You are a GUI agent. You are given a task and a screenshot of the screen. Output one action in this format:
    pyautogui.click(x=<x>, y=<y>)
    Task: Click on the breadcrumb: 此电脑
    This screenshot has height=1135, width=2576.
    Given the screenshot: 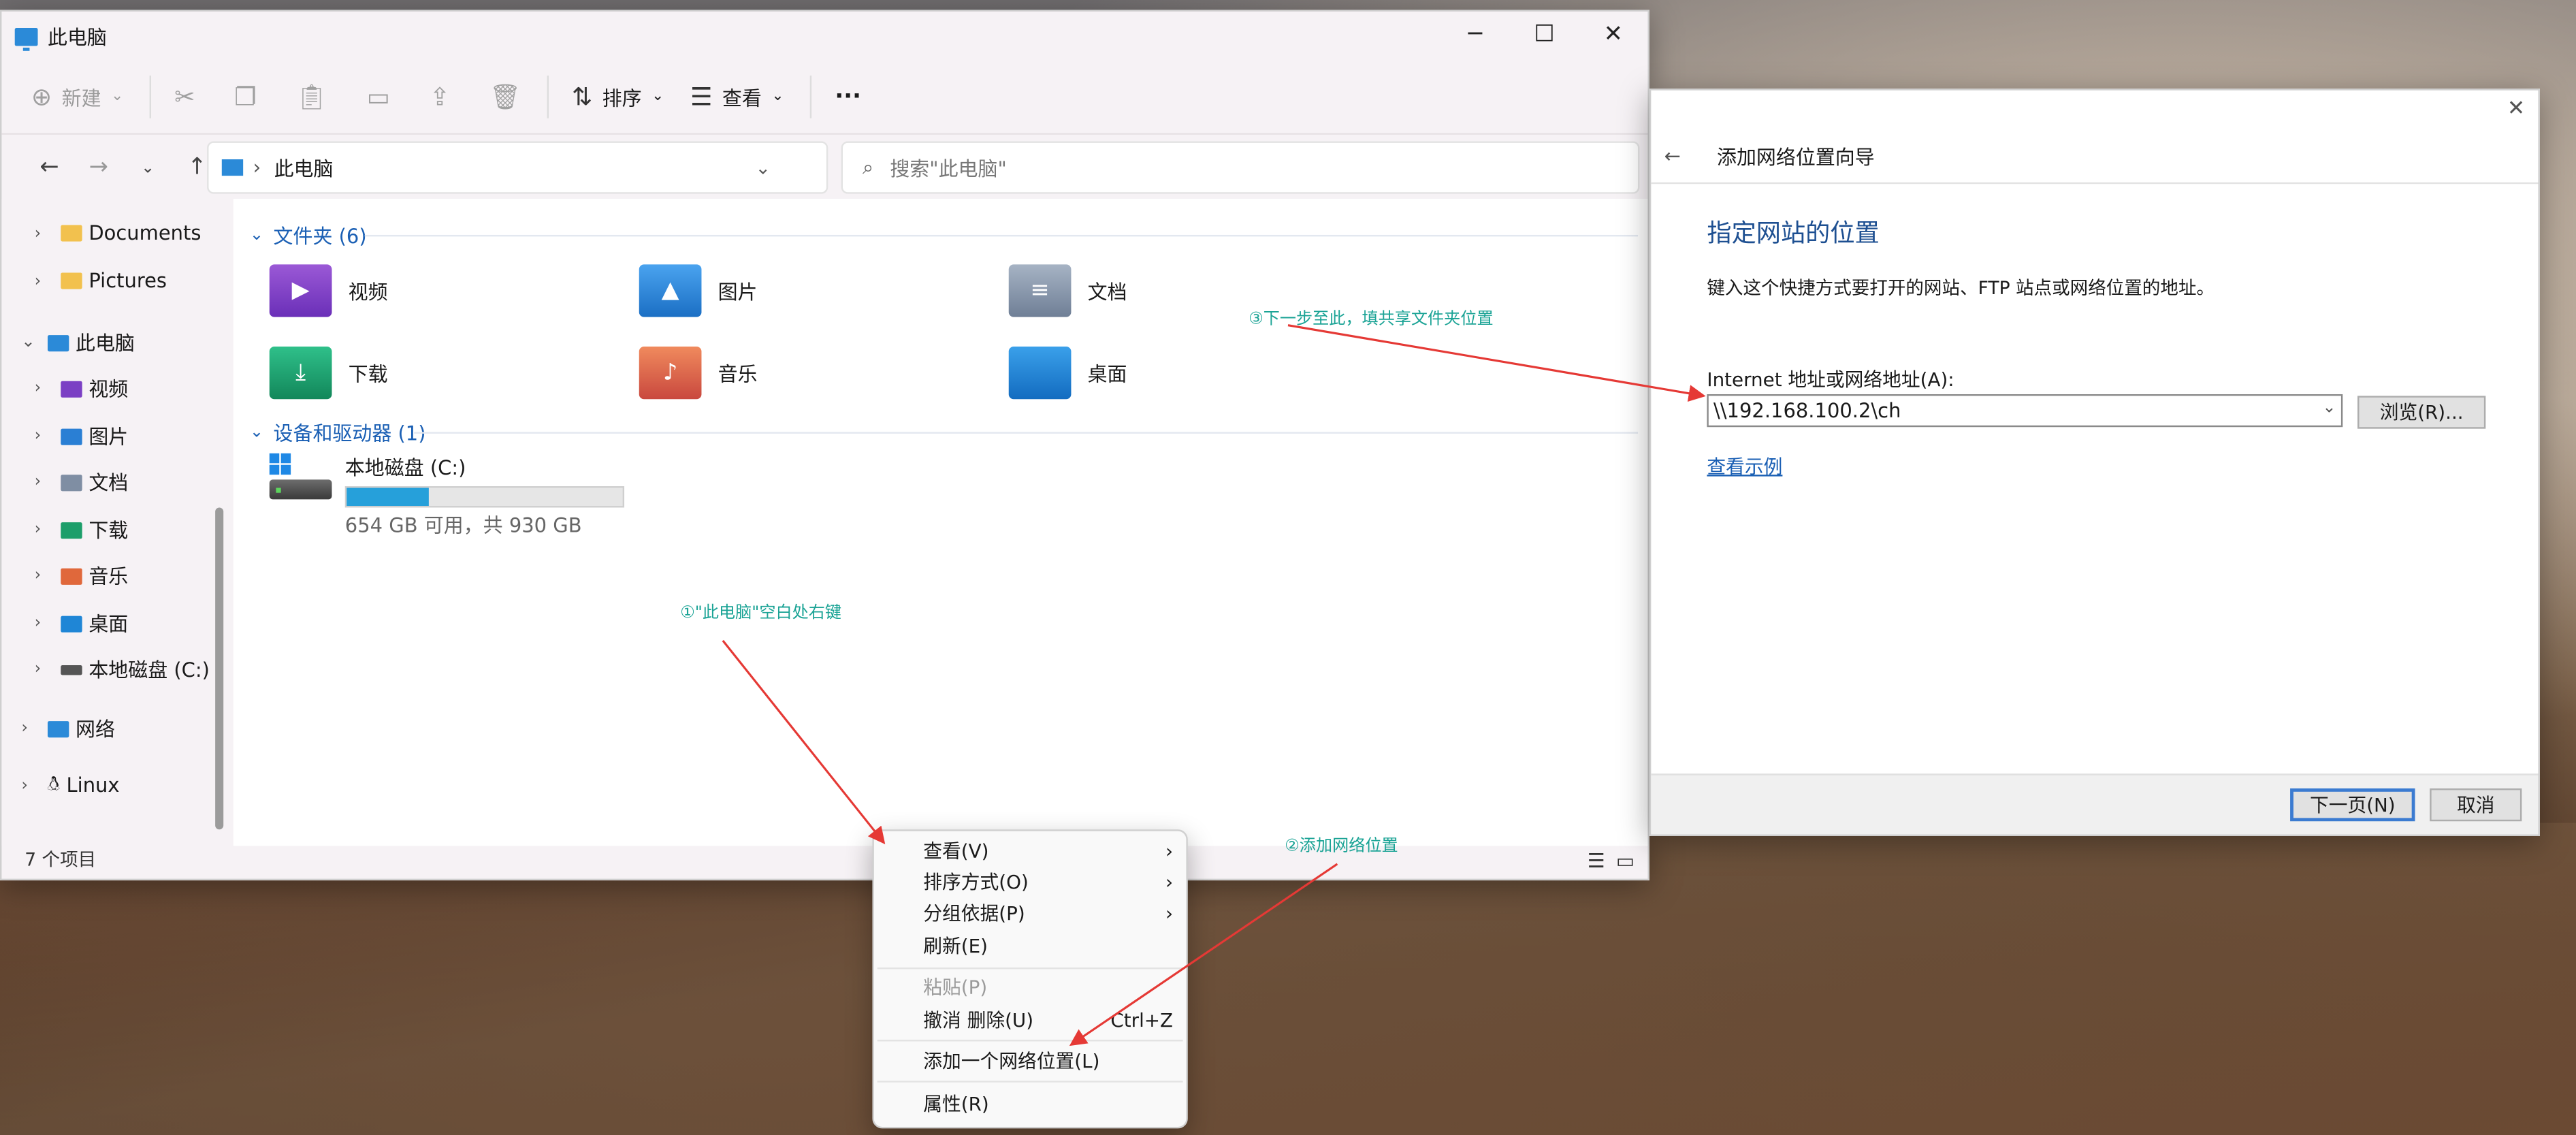 What is the action you would take?
    pyautogui.click(x=304, y=168)
    